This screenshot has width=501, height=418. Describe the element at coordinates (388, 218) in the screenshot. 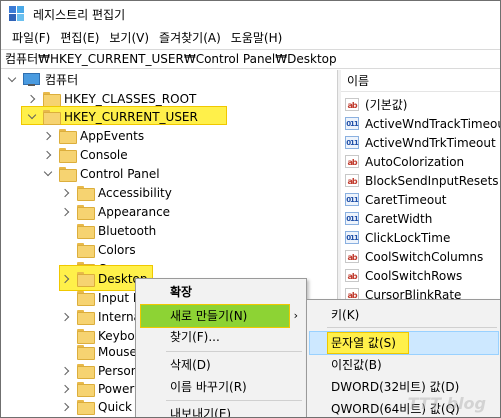

I see `list-item: 011 CaretWidth` at that location.